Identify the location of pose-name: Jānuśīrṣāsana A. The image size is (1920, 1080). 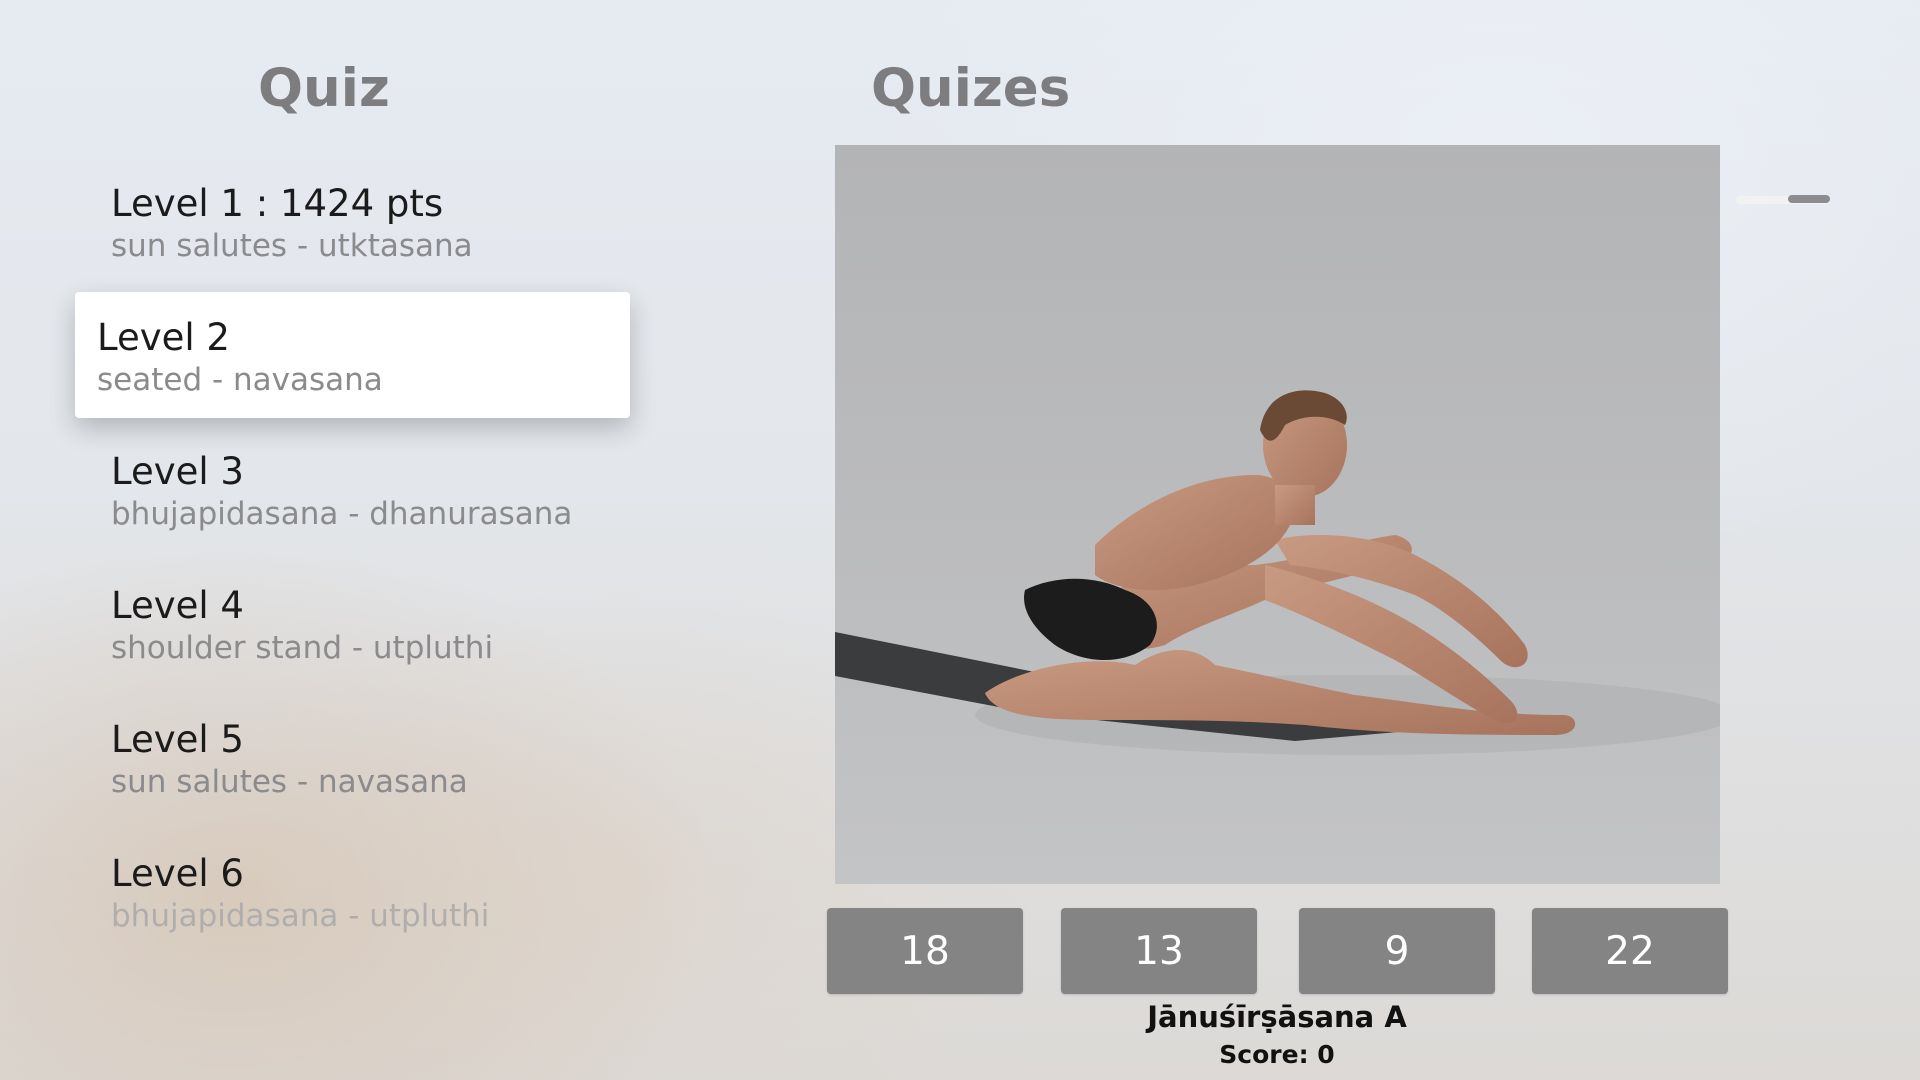
(1277, 1017).